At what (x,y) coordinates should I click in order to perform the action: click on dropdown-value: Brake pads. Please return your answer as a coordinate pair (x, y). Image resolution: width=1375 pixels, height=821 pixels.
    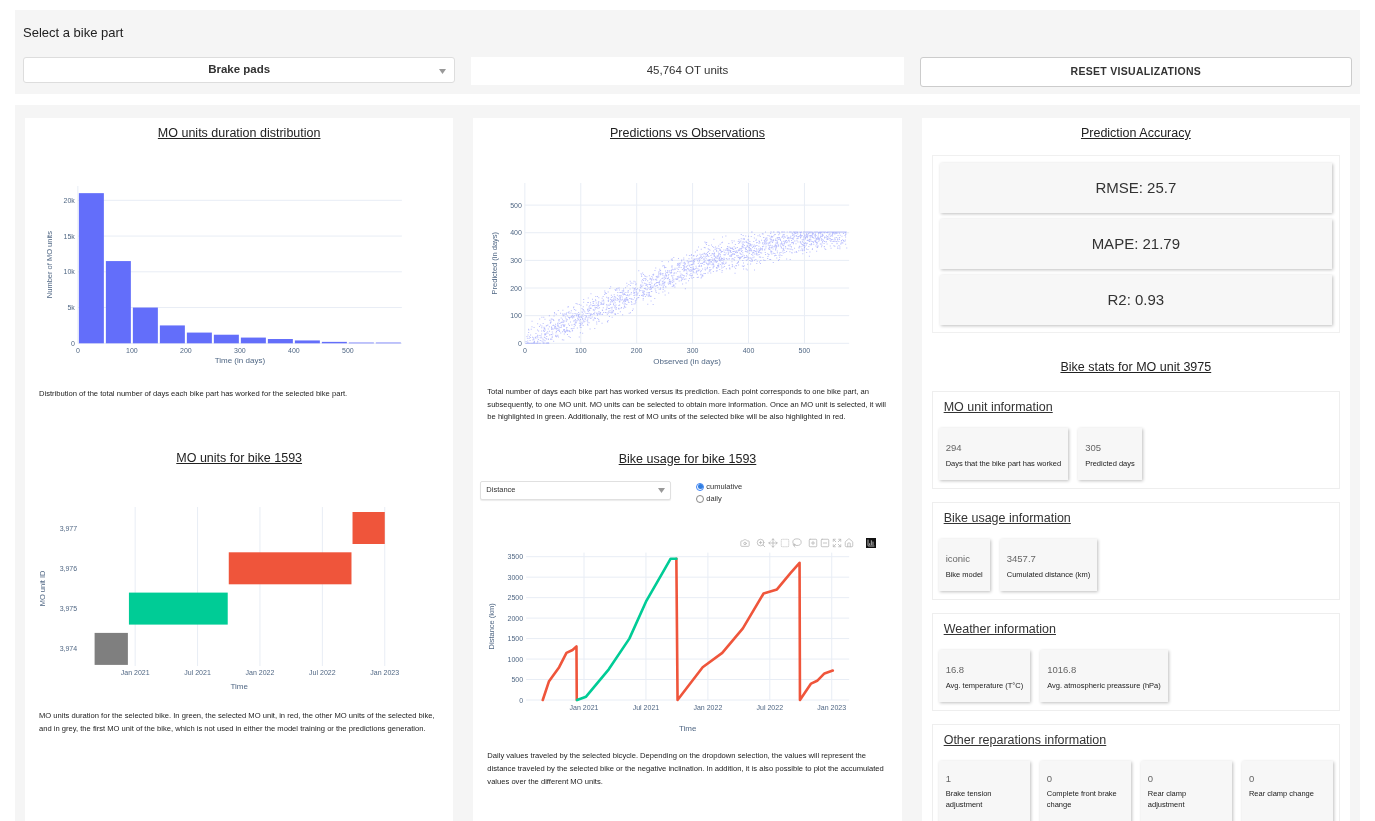
    Looking at the image, I should click on (239, 70).